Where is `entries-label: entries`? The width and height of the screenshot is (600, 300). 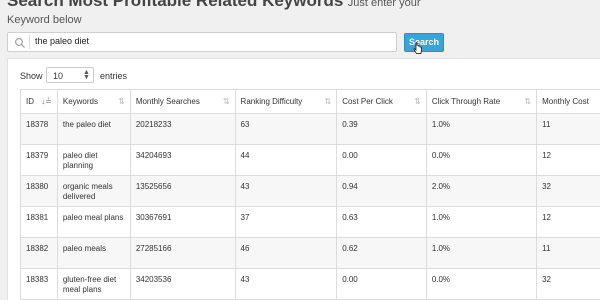 entries-label: entries is located at coordinates (114, 76).